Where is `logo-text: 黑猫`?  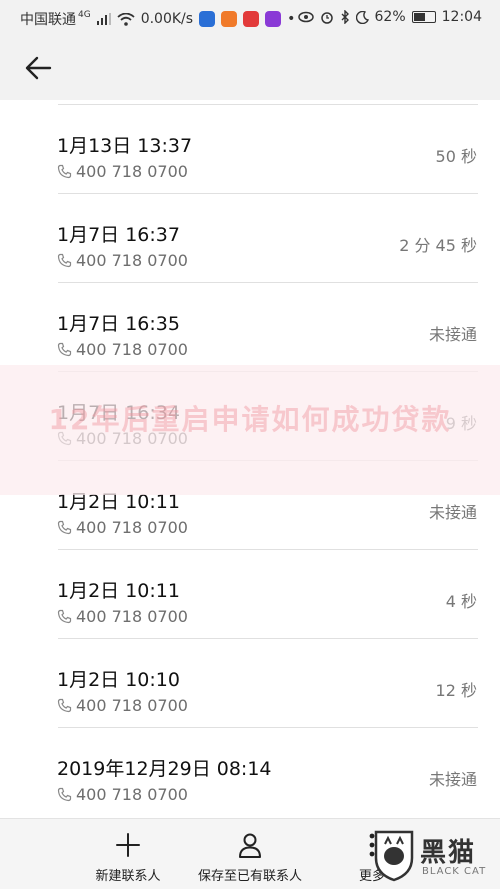 logo-text: 黑猫 is located at coordinates (448, 853).